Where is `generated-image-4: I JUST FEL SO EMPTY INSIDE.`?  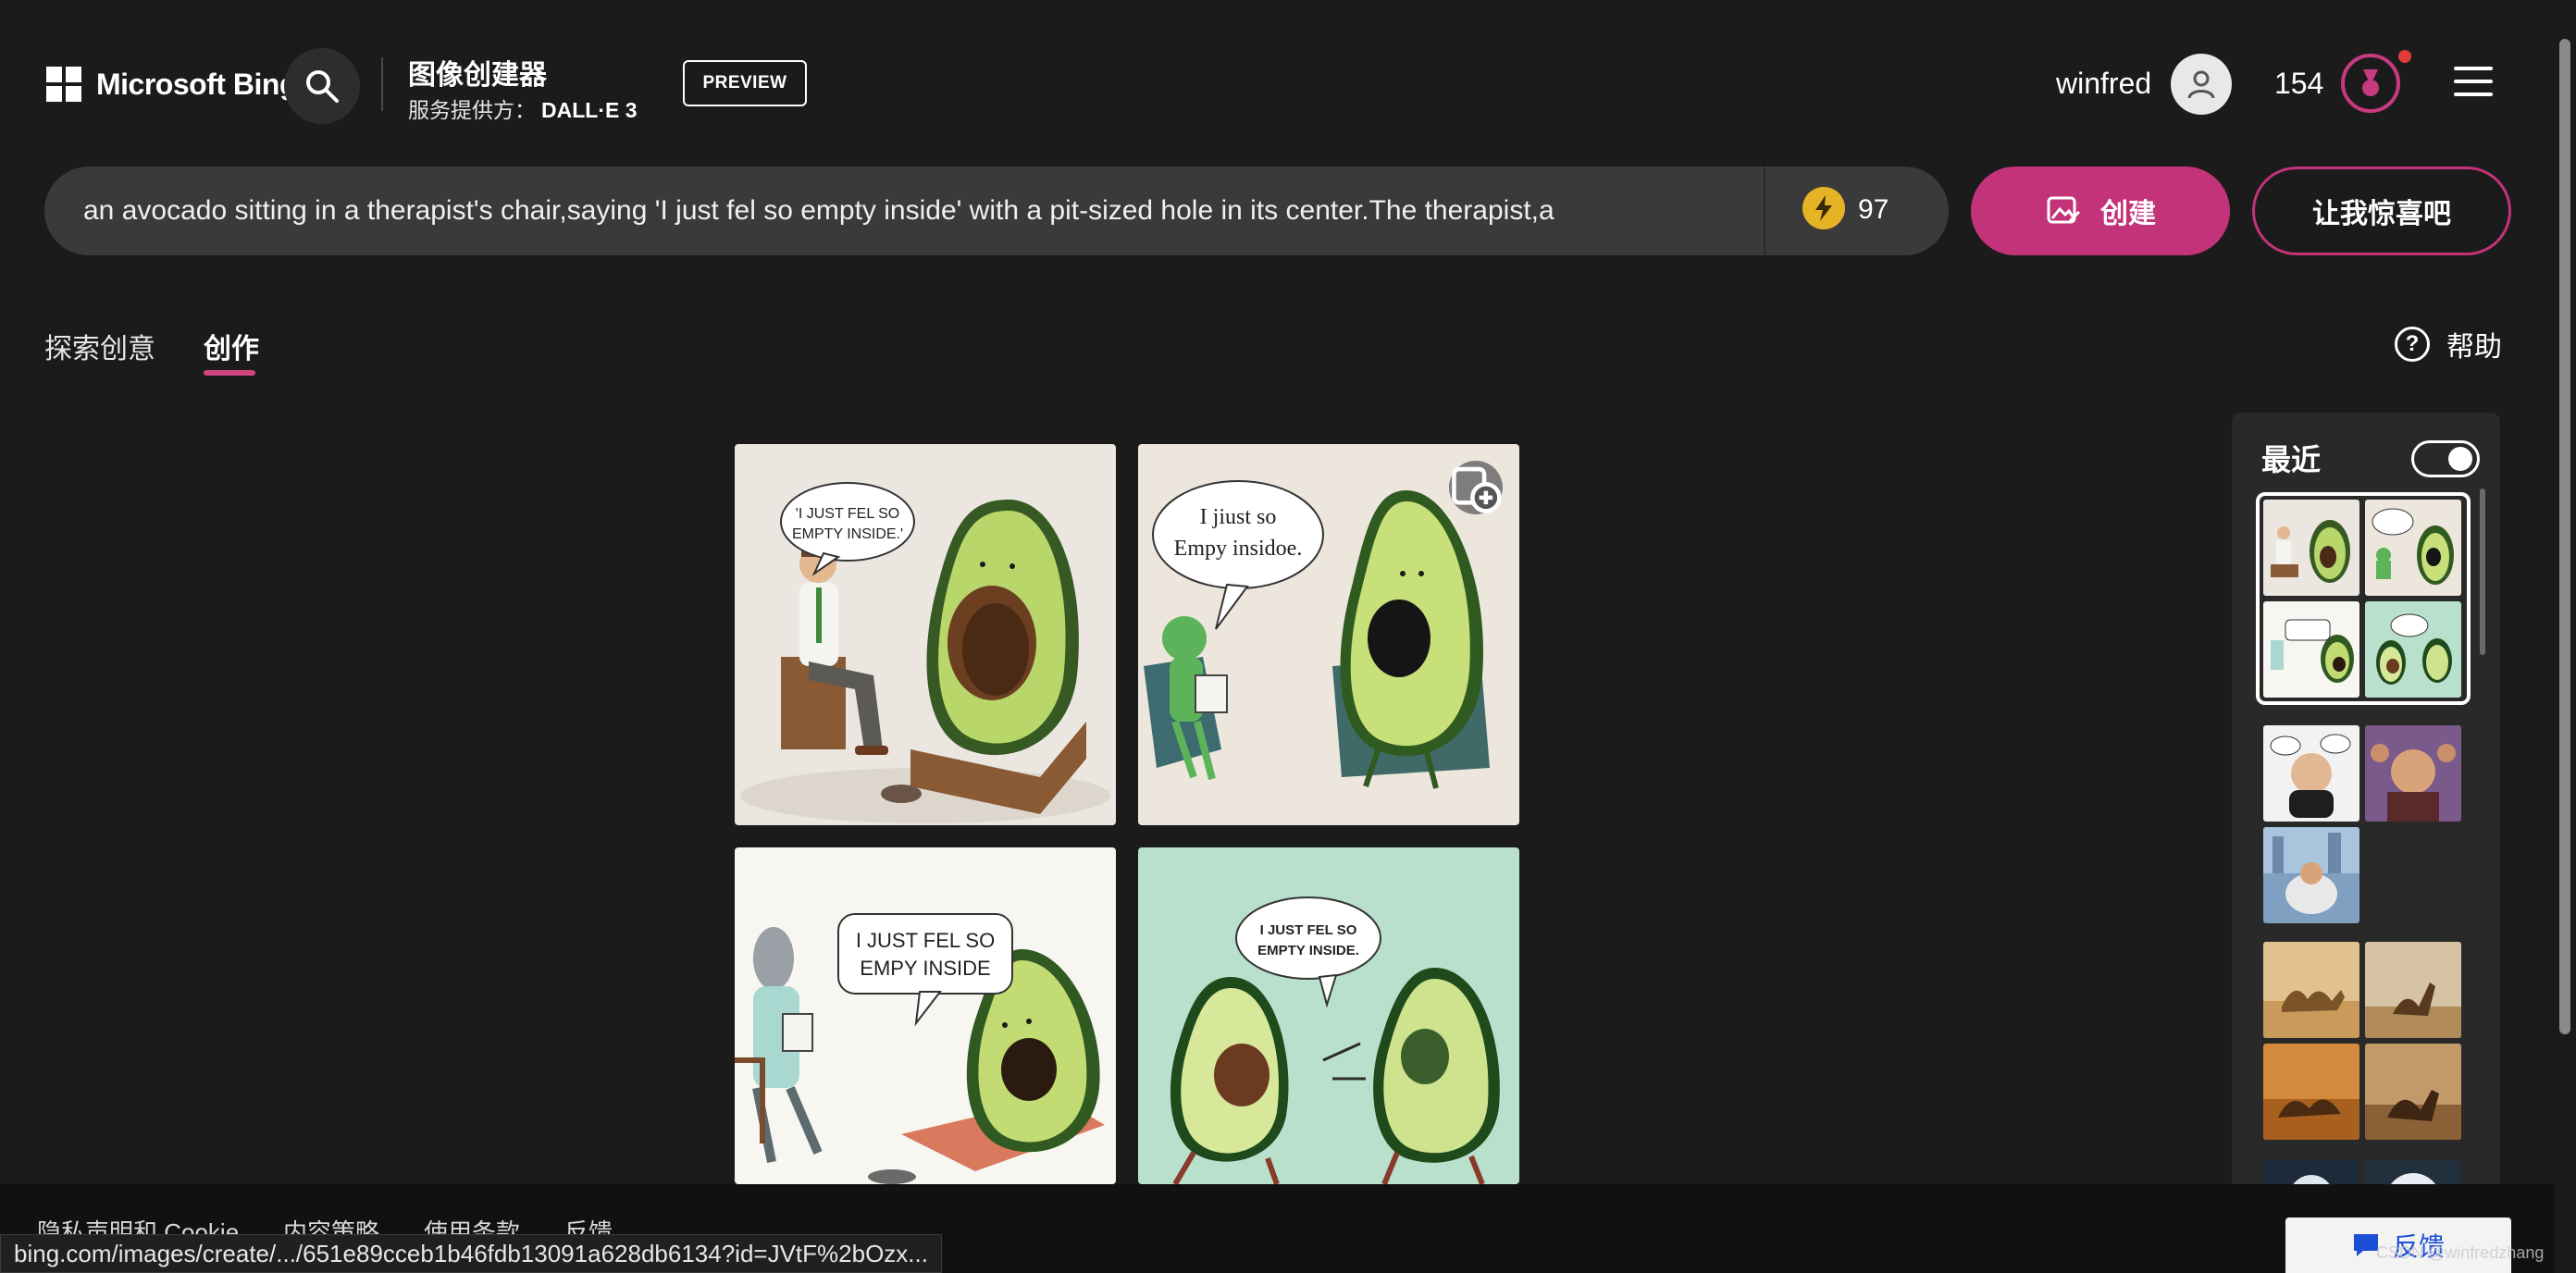 generated-image-4: I JUST FEL SO EMPTY INSIDE. is located at coordinates (1329, 1015).